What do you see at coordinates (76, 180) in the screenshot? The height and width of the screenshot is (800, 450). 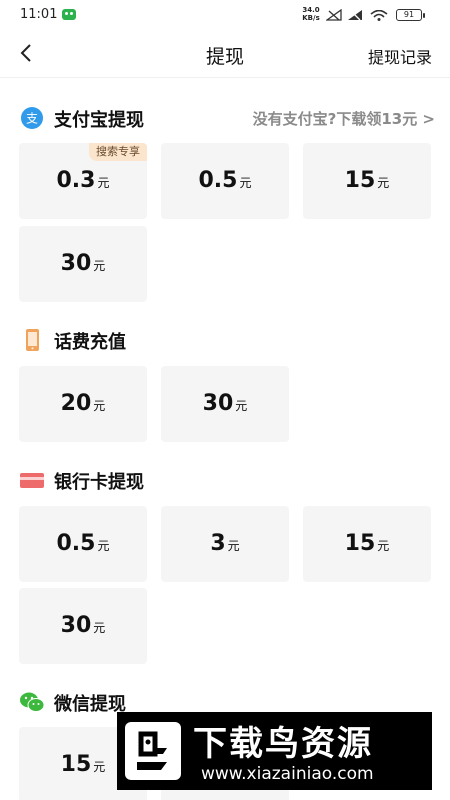 I see `option-amount: 0.3` at bounding box center [76, 180].